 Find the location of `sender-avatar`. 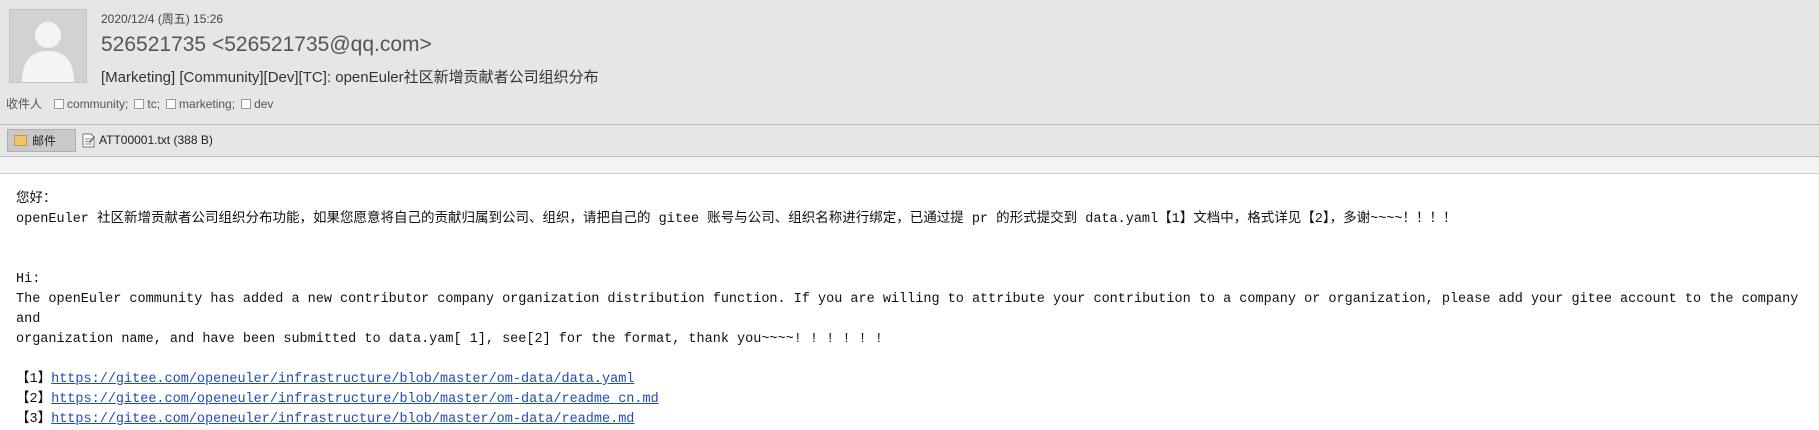

sender-avatar is located at coordinates (48, 46).